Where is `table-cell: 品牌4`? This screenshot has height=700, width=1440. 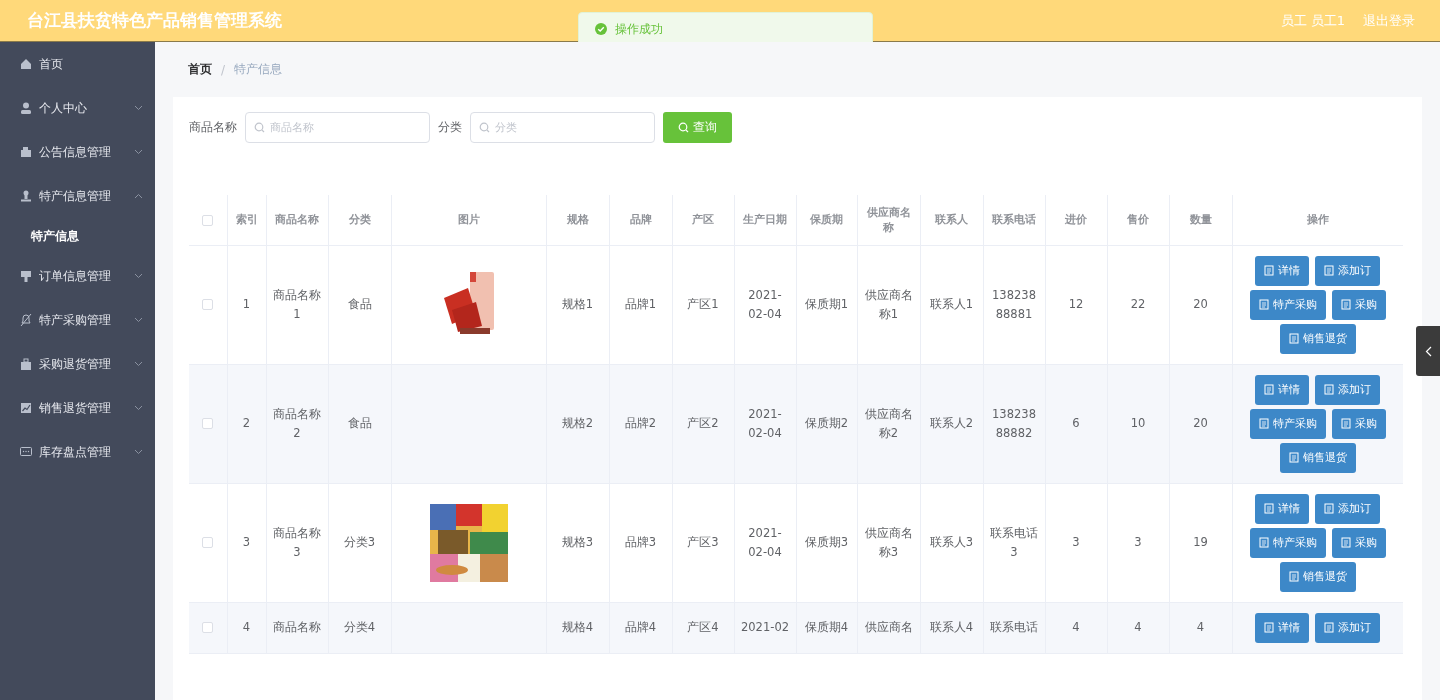 table-cell: 品牌4 is located at coordinates (640, 627).